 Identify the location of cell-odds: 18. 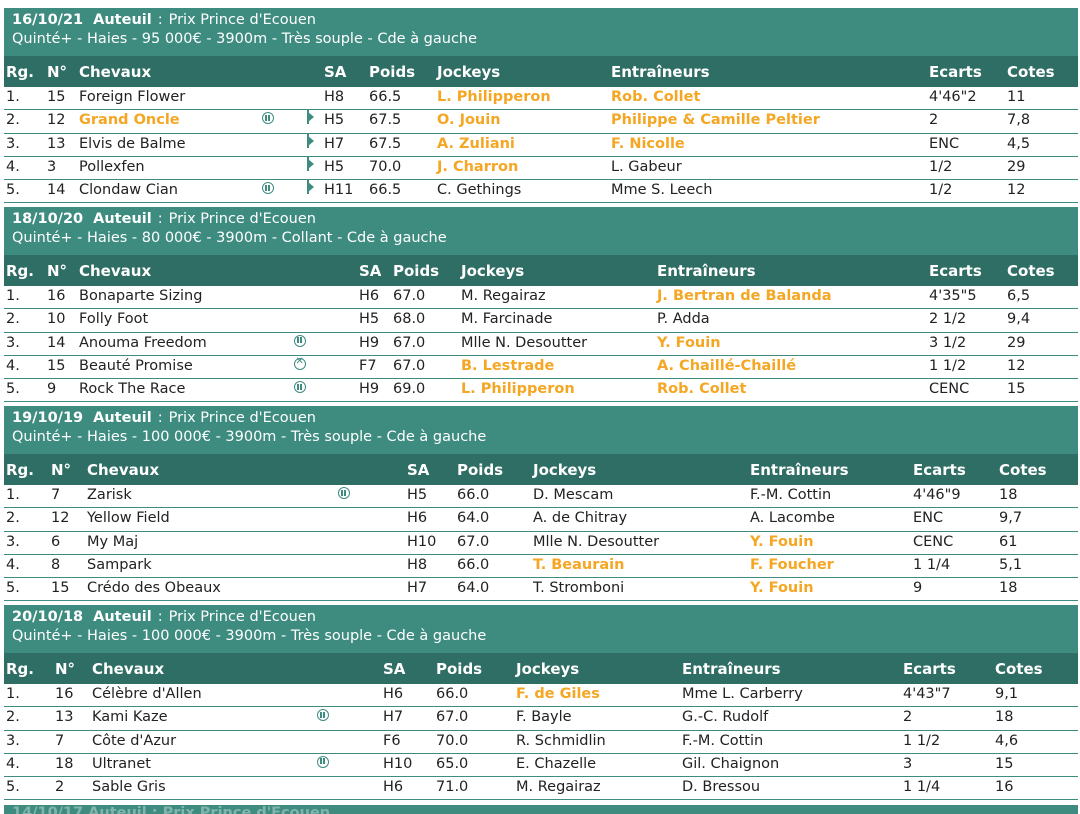
(1004, 717).